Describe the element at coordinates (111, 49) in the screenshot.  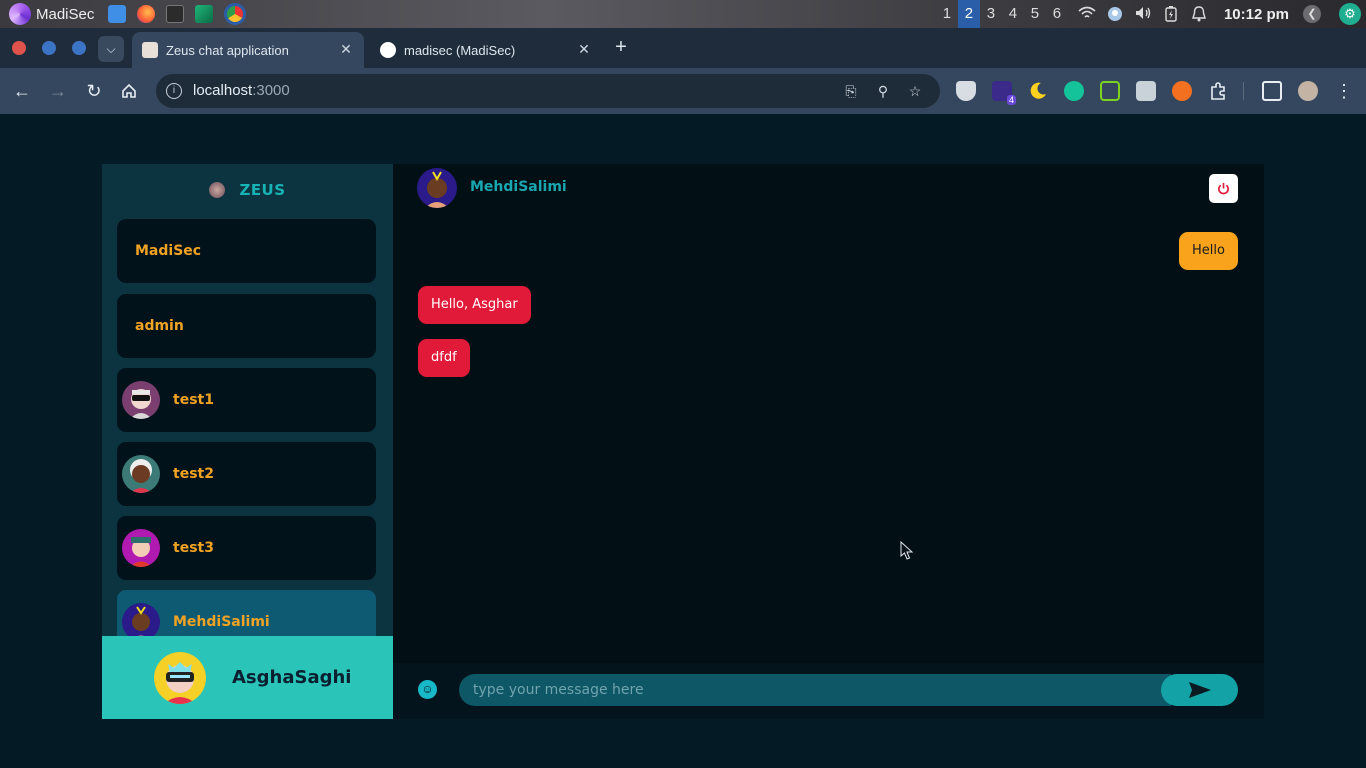
I see `tab-search-chevron-icon: ⌵` at that location.